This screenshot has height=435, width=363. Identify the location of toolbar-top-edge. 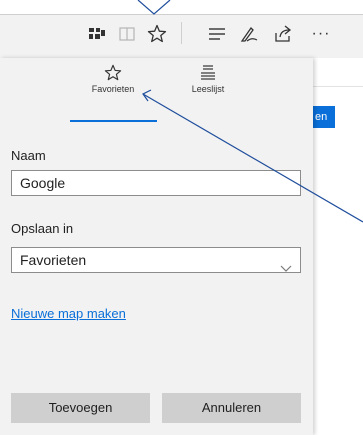
(181, 7).